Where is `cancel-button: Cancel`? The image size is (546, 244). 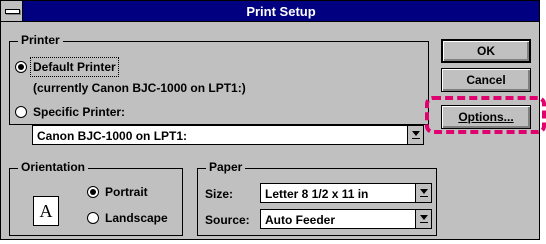 cancel-button: Cancel is located at coordinates (486, 80).